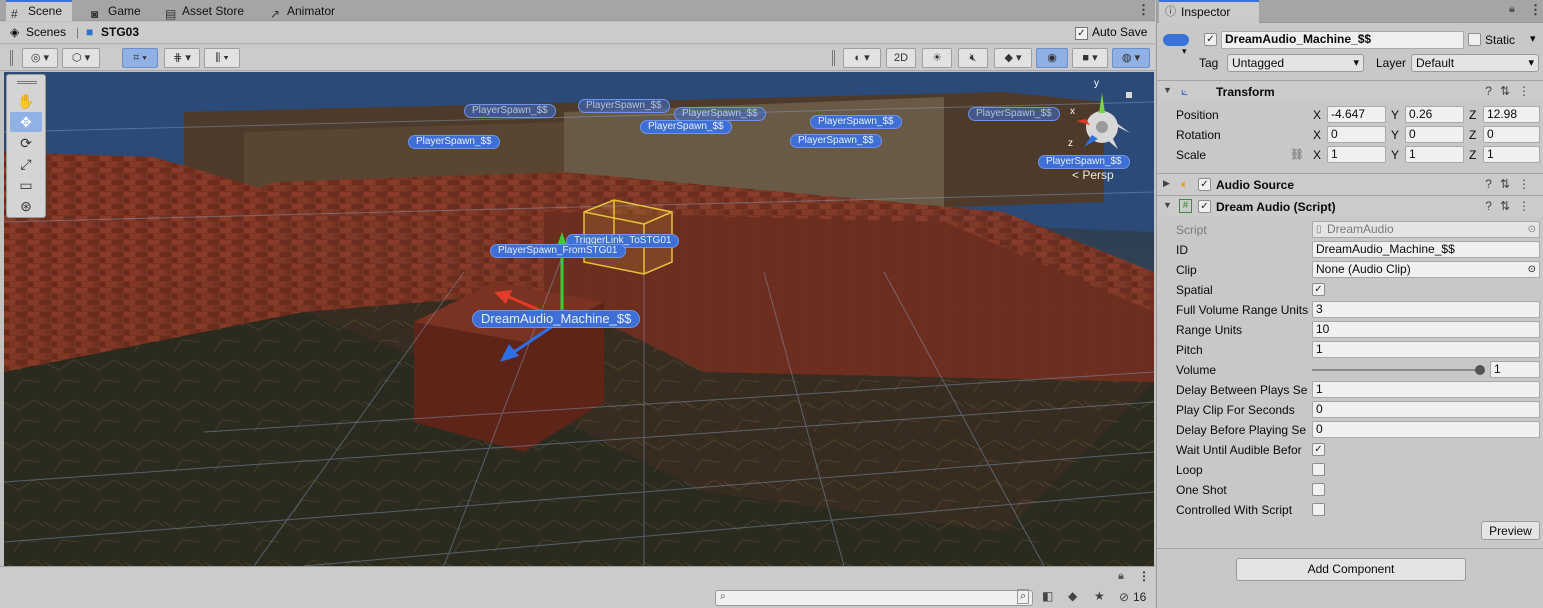  Describe the element at coordinates (1318, 489) in the screenshot. I see `one-shot-checkbox` at that location.